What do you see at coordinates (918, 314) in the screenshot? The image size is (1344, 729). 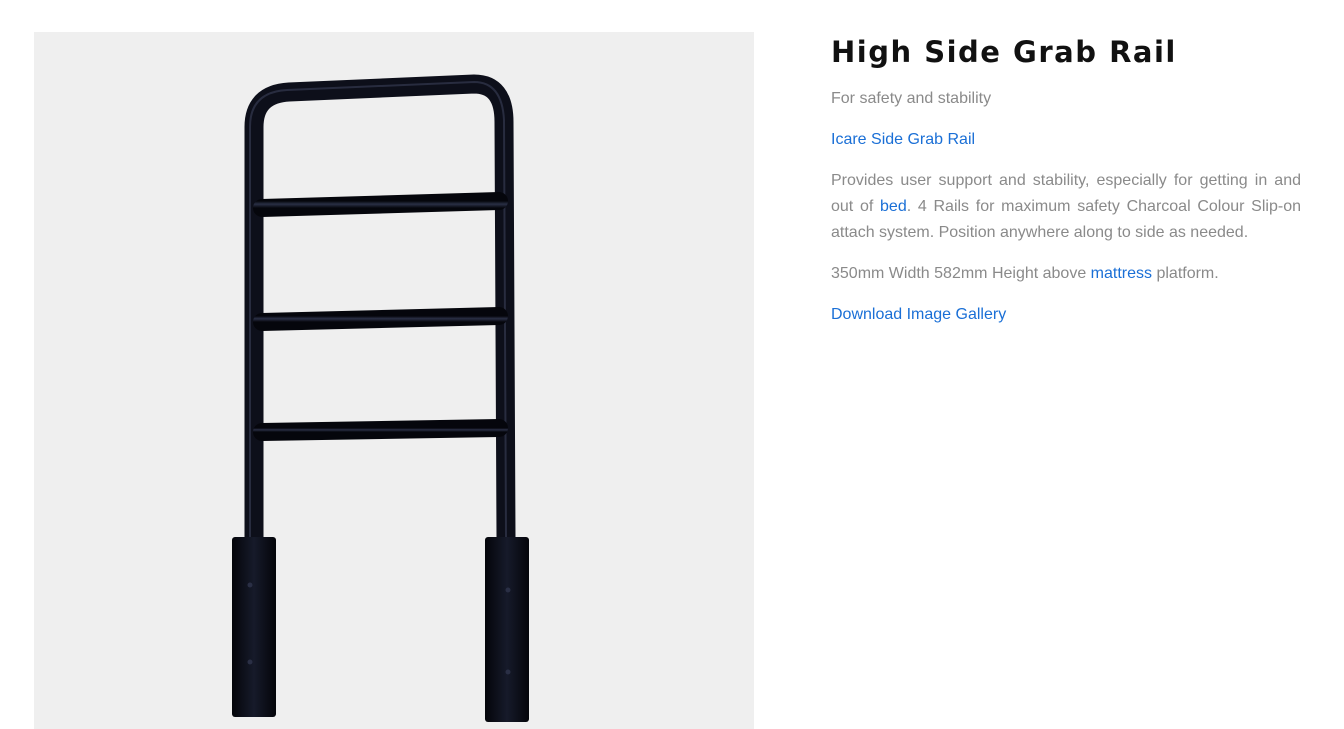 I see `download-gallery-link: Download Image Gallery` at bounding box center [918, 314].